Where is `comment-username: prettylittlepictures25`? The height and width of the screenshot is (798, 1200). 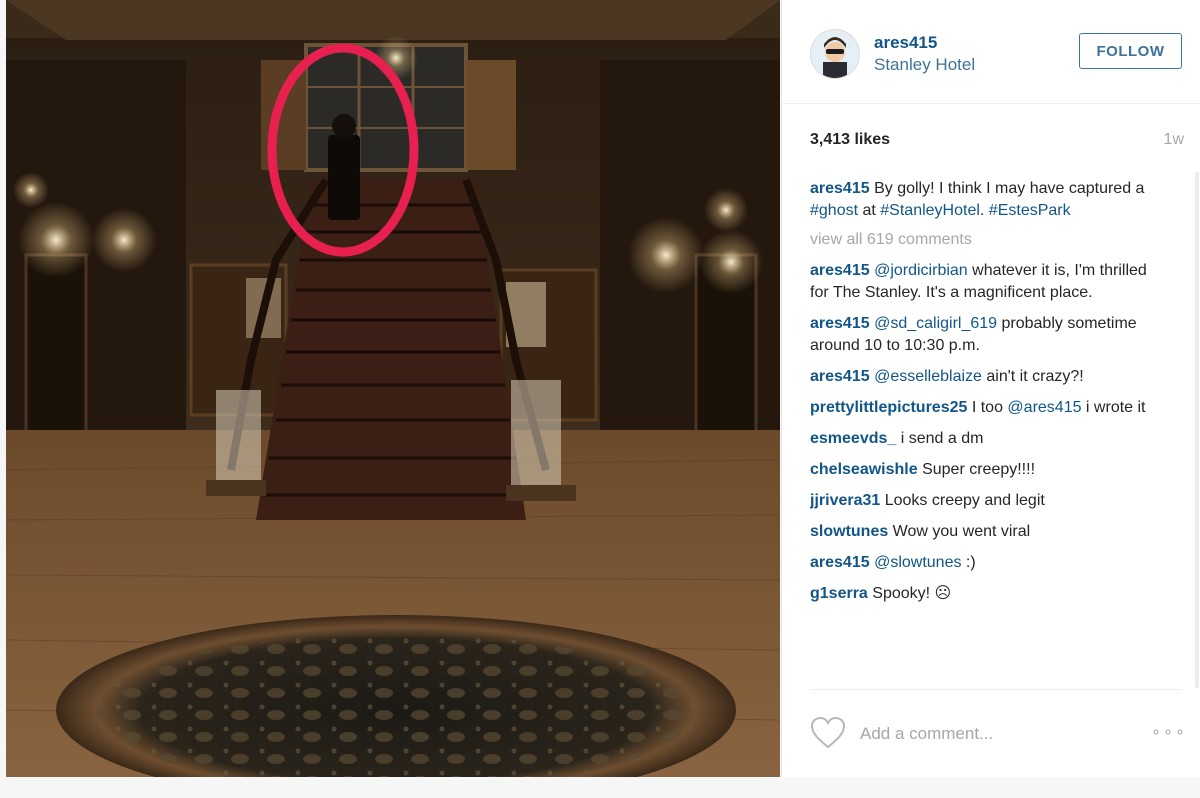
comment-username: prettylittlepictures25 is located at coordinates (888, 407).